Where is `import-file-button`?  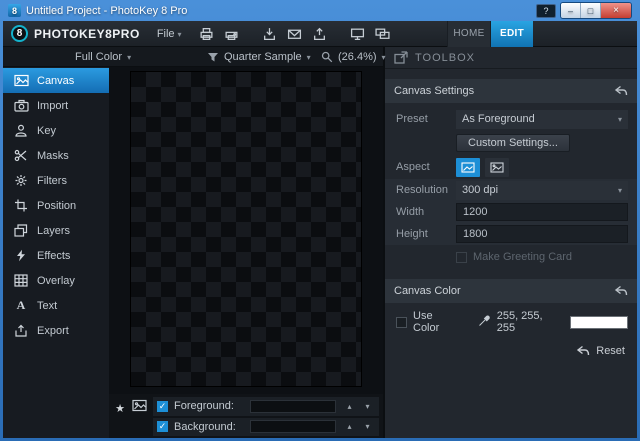 import-file-button is located at coordinates (270, 34).